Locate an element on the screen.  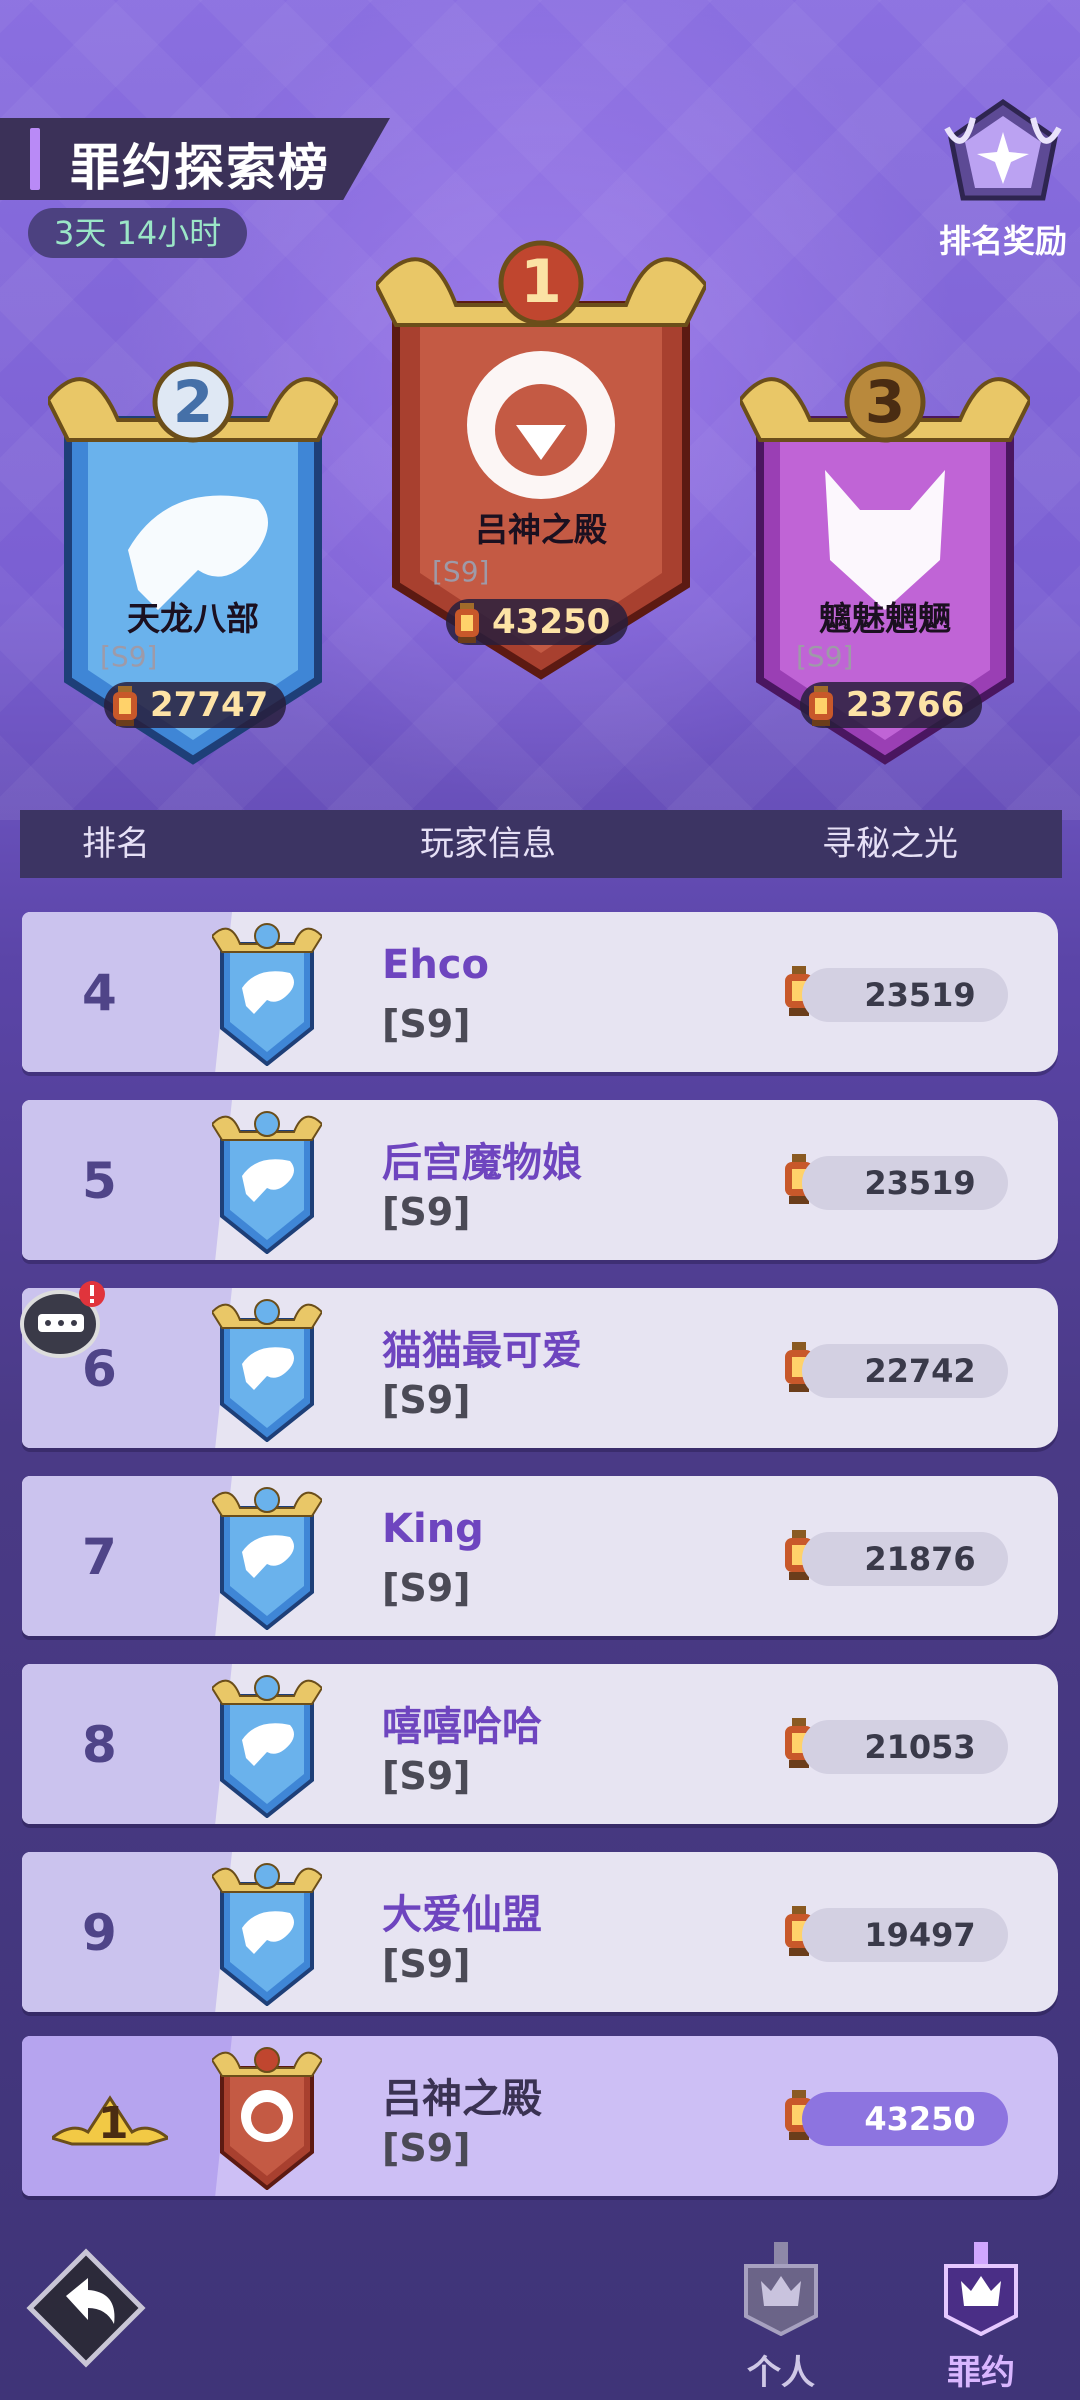
my-banner-icon is located at coordinates (267, 2118).